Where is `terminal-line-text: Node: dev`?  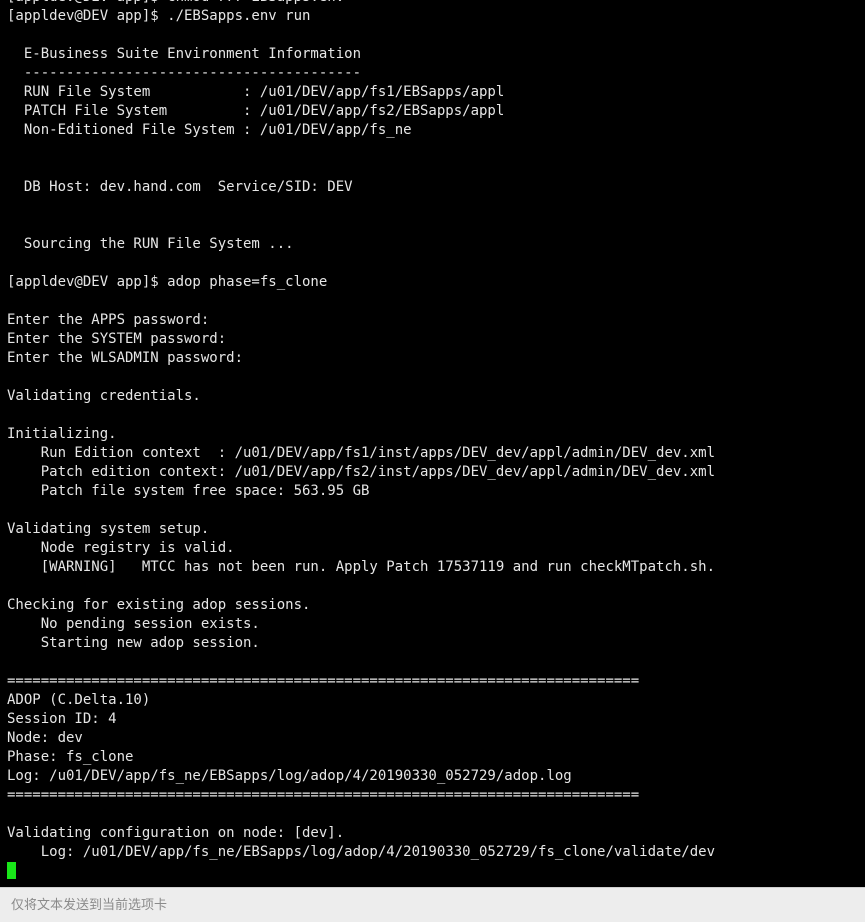 terminal-line-text: Node: dev is located at coordinates (45, 738).